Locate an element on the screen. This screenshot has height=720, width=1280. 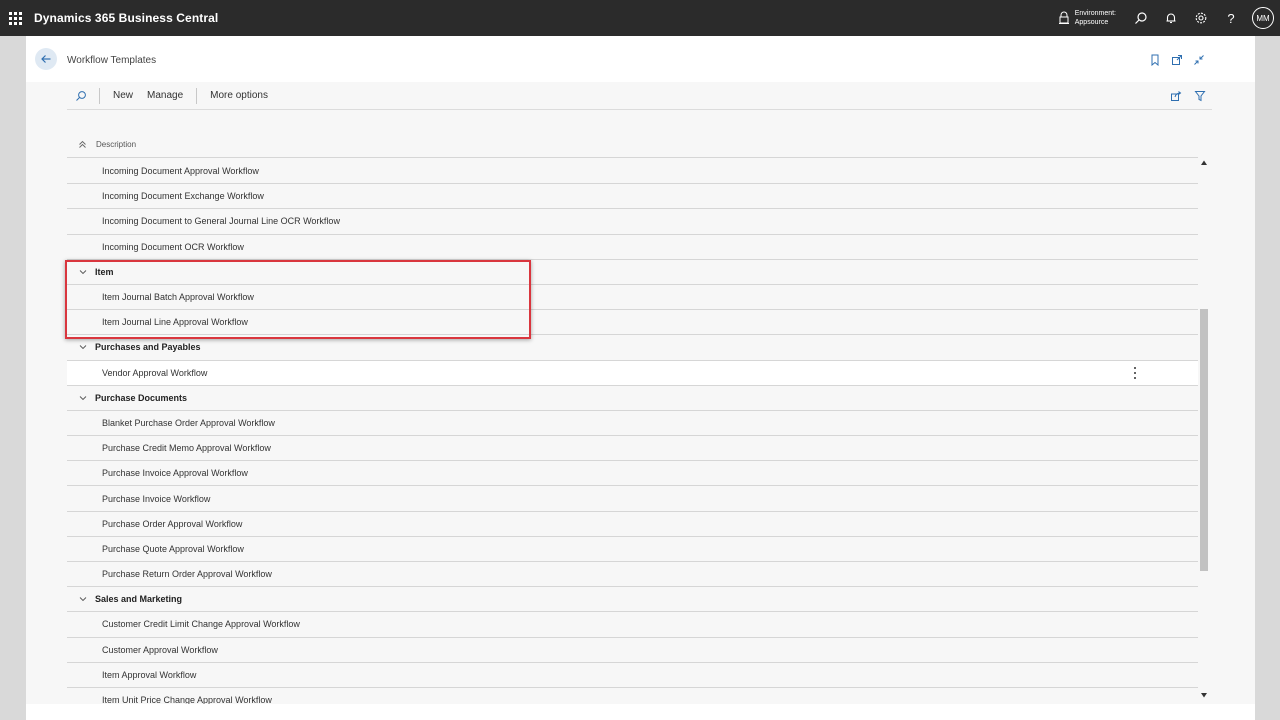
help-icon: ? is located at coordinates (1231, 18).